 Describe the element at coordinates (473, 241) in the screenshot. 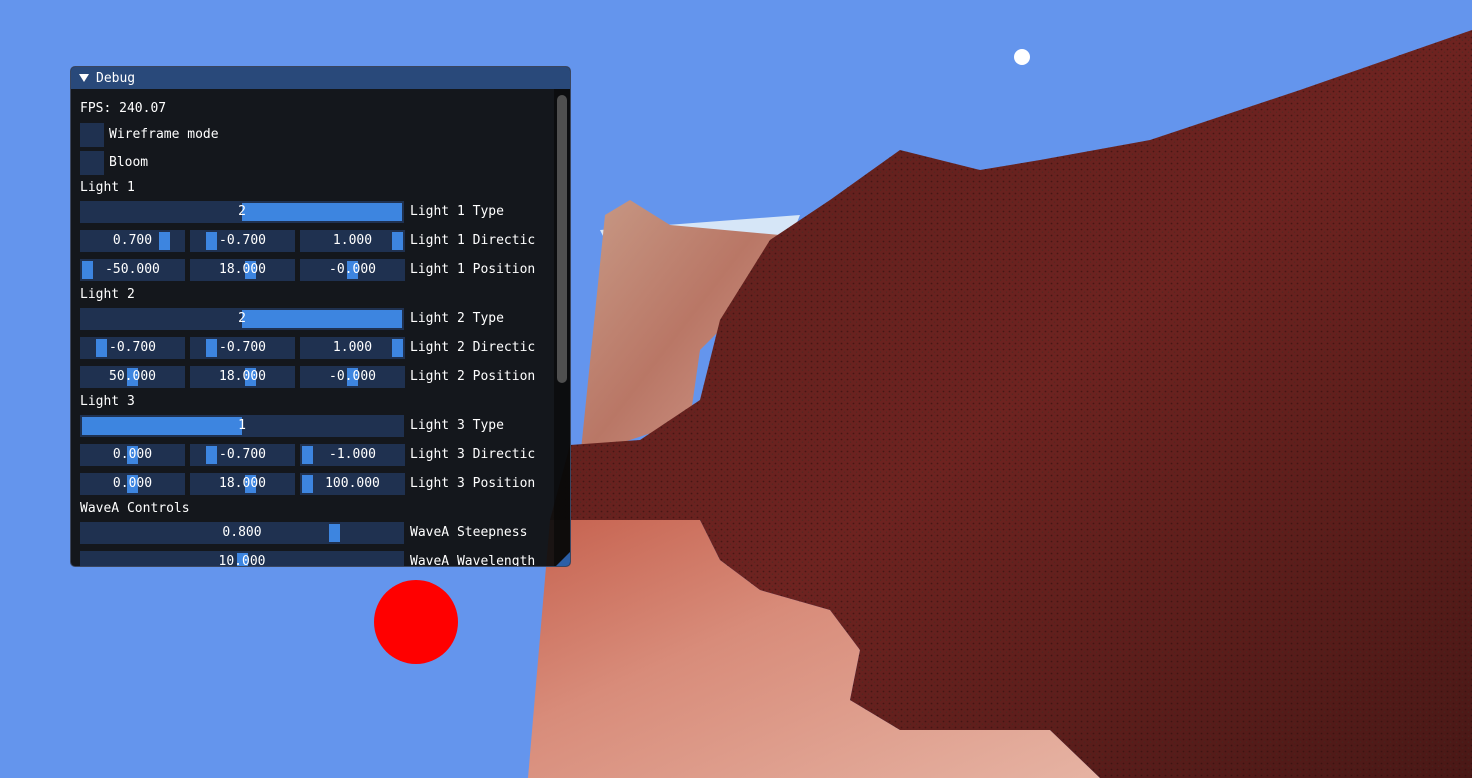

I see `light1-direction-label: Light 1 Directic` at that location.